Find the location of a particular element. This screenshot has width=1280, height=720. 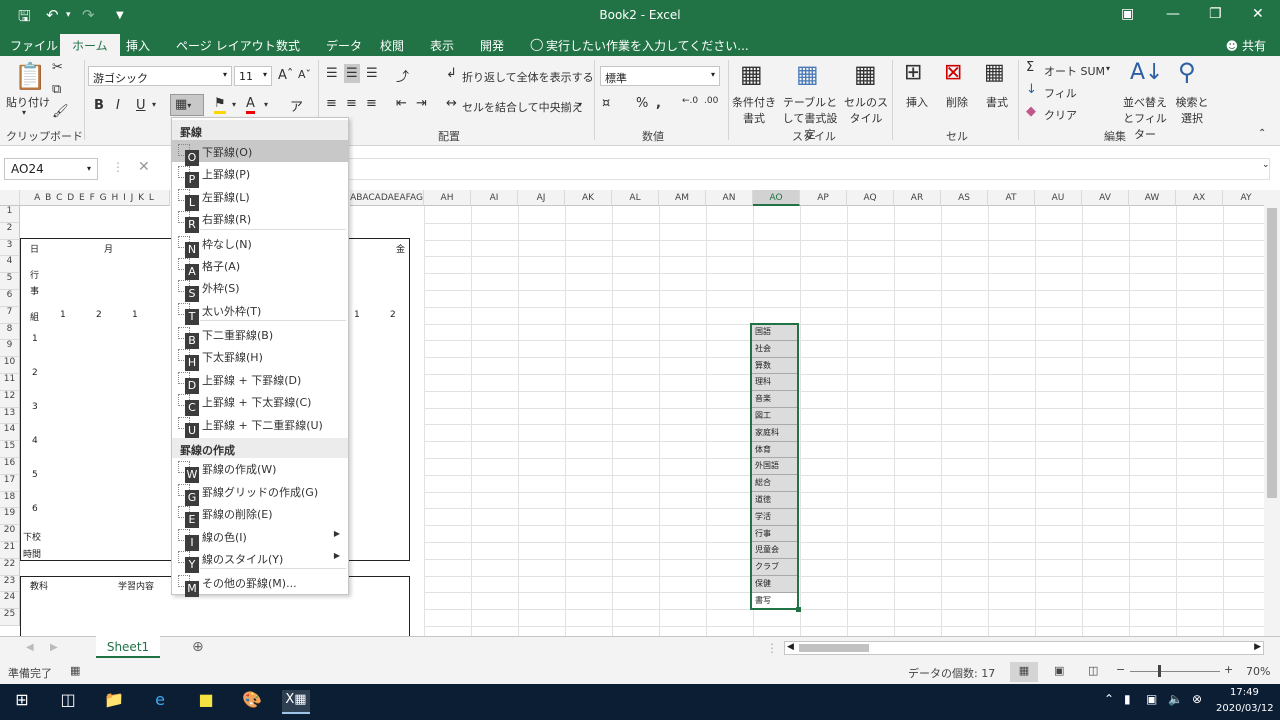

align-center-icon: ≡ is located at coordinates (351, 103).